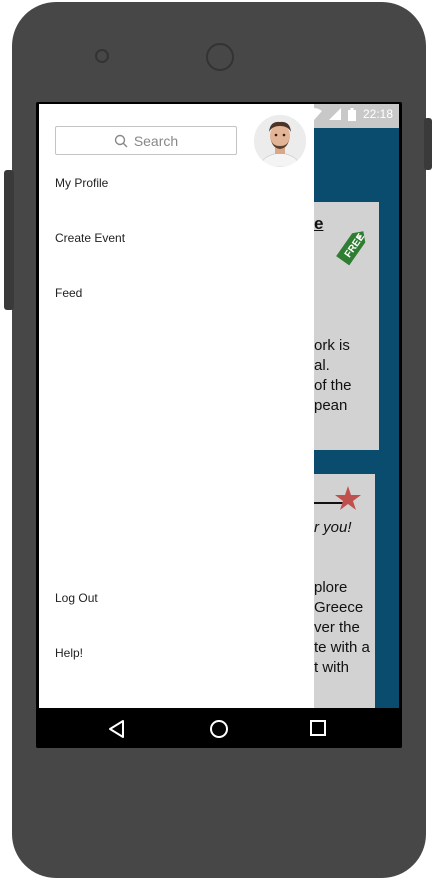 The width and height of the screenshot is (435, 880). I want to click on menu-item-help: Help!, so click(69, 653).